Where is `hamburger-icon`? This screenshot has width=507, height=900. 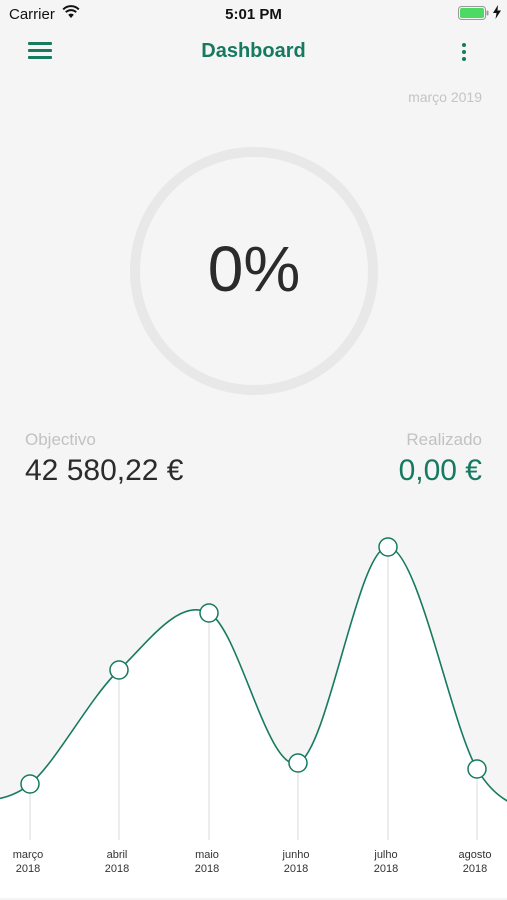
hamburger-icon is located at coordinates (40, 52).